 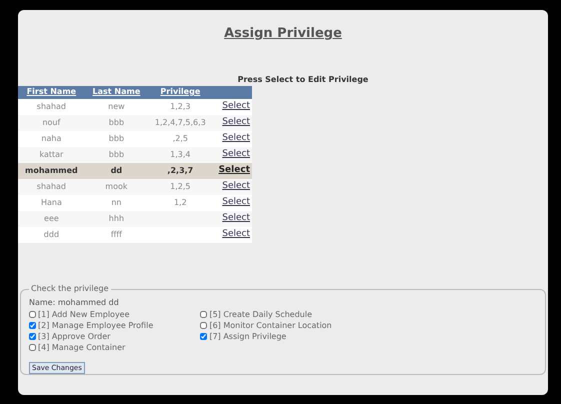 What do you see at coordinates (51, 92) in the screenshot?
I see `column-header: First Name` at bounding box center [51, 92].